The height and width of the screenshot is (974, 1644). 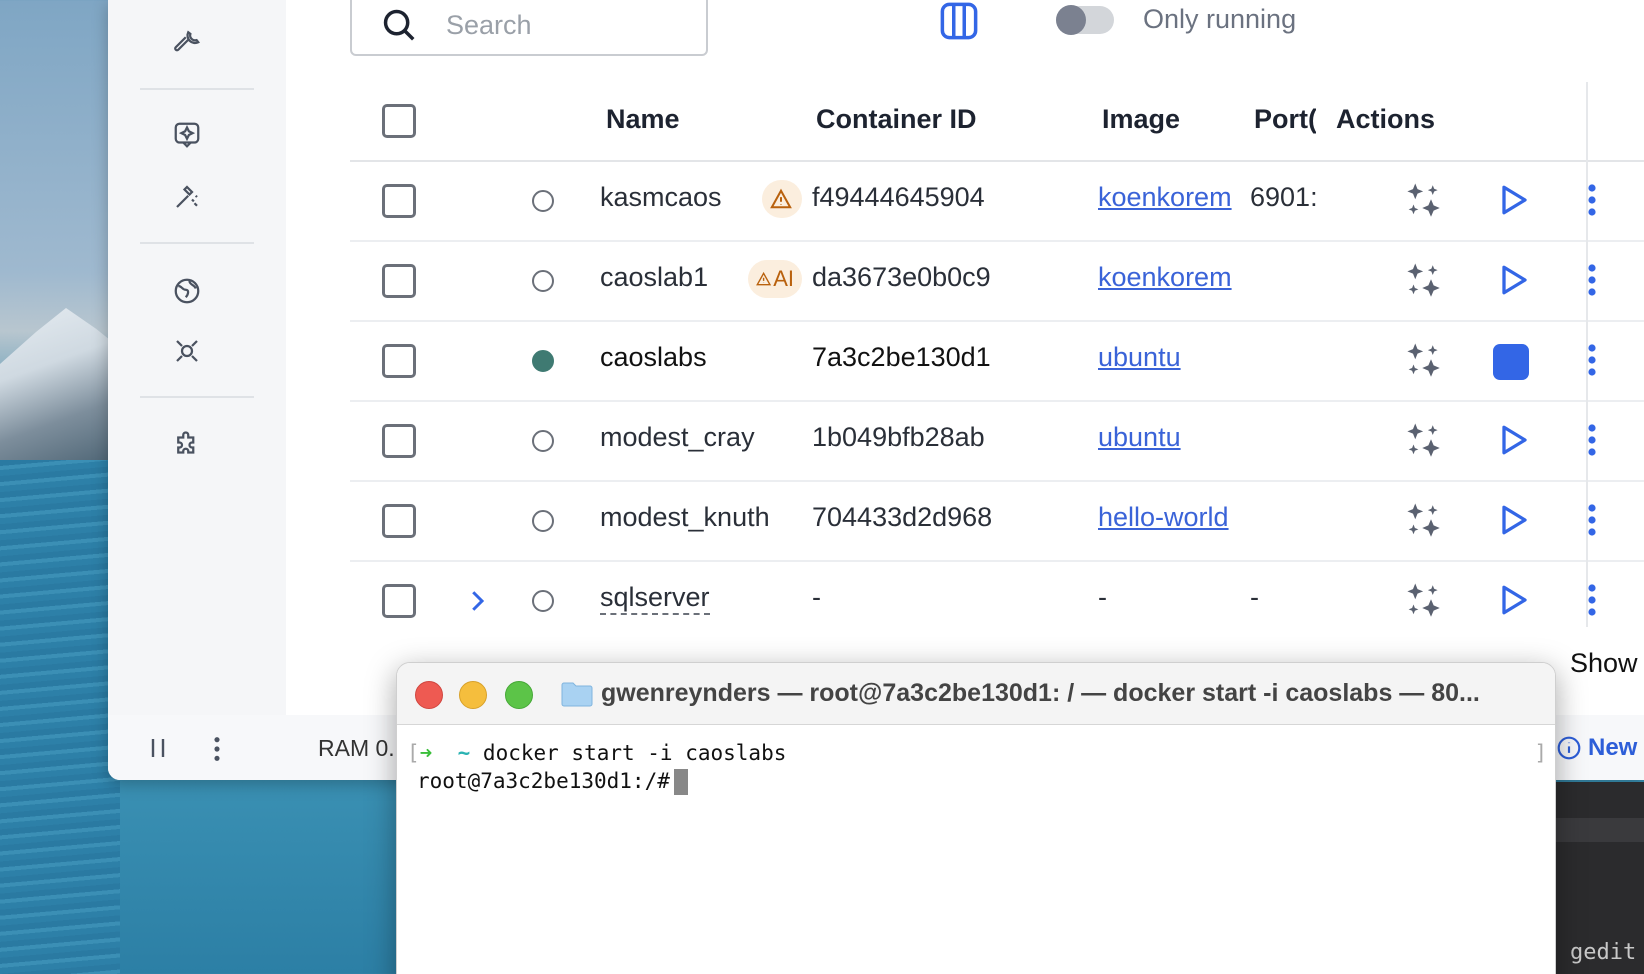 I want to click on table-header: Name Container ID Image Port( Actions, so click(x=997, y=122).